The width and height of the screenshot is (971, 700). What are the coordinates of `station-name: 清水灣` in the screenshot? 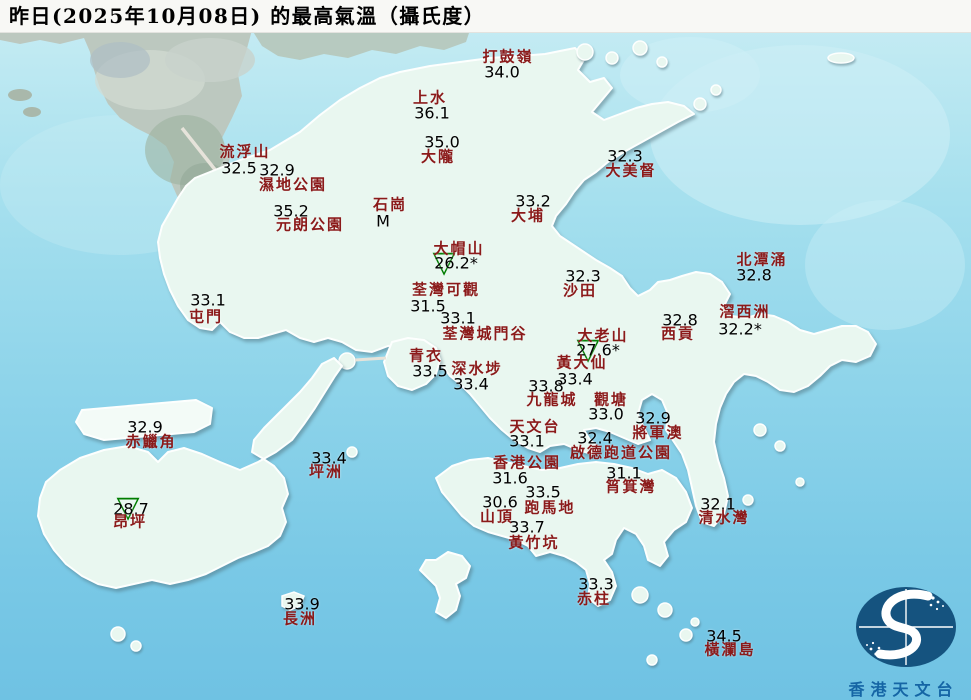 It's located at (724, 517).